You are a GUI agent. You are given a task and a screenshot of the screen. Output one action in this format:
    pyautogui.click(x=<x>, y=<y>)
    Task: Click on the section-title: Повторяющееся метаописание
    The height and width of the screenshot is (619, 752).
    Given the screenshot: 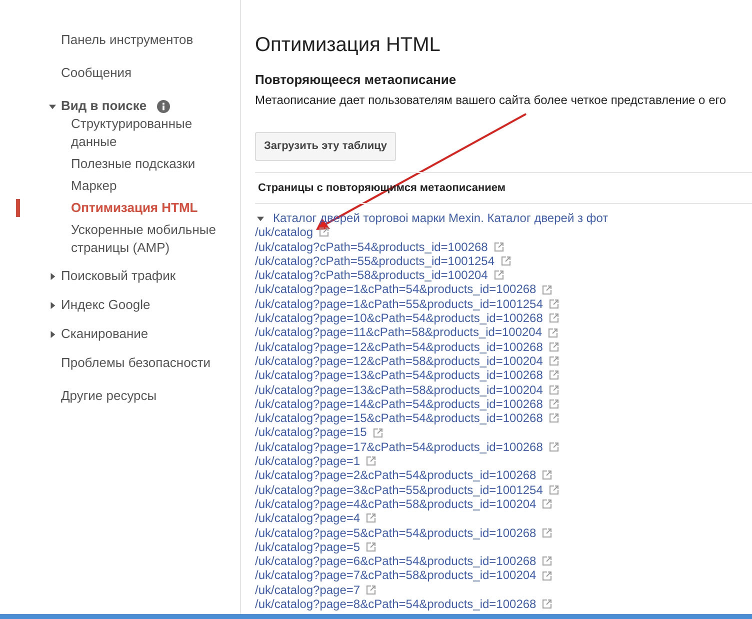 What is the action you would take?
    pyautogui.click(x=356, y=80)
    